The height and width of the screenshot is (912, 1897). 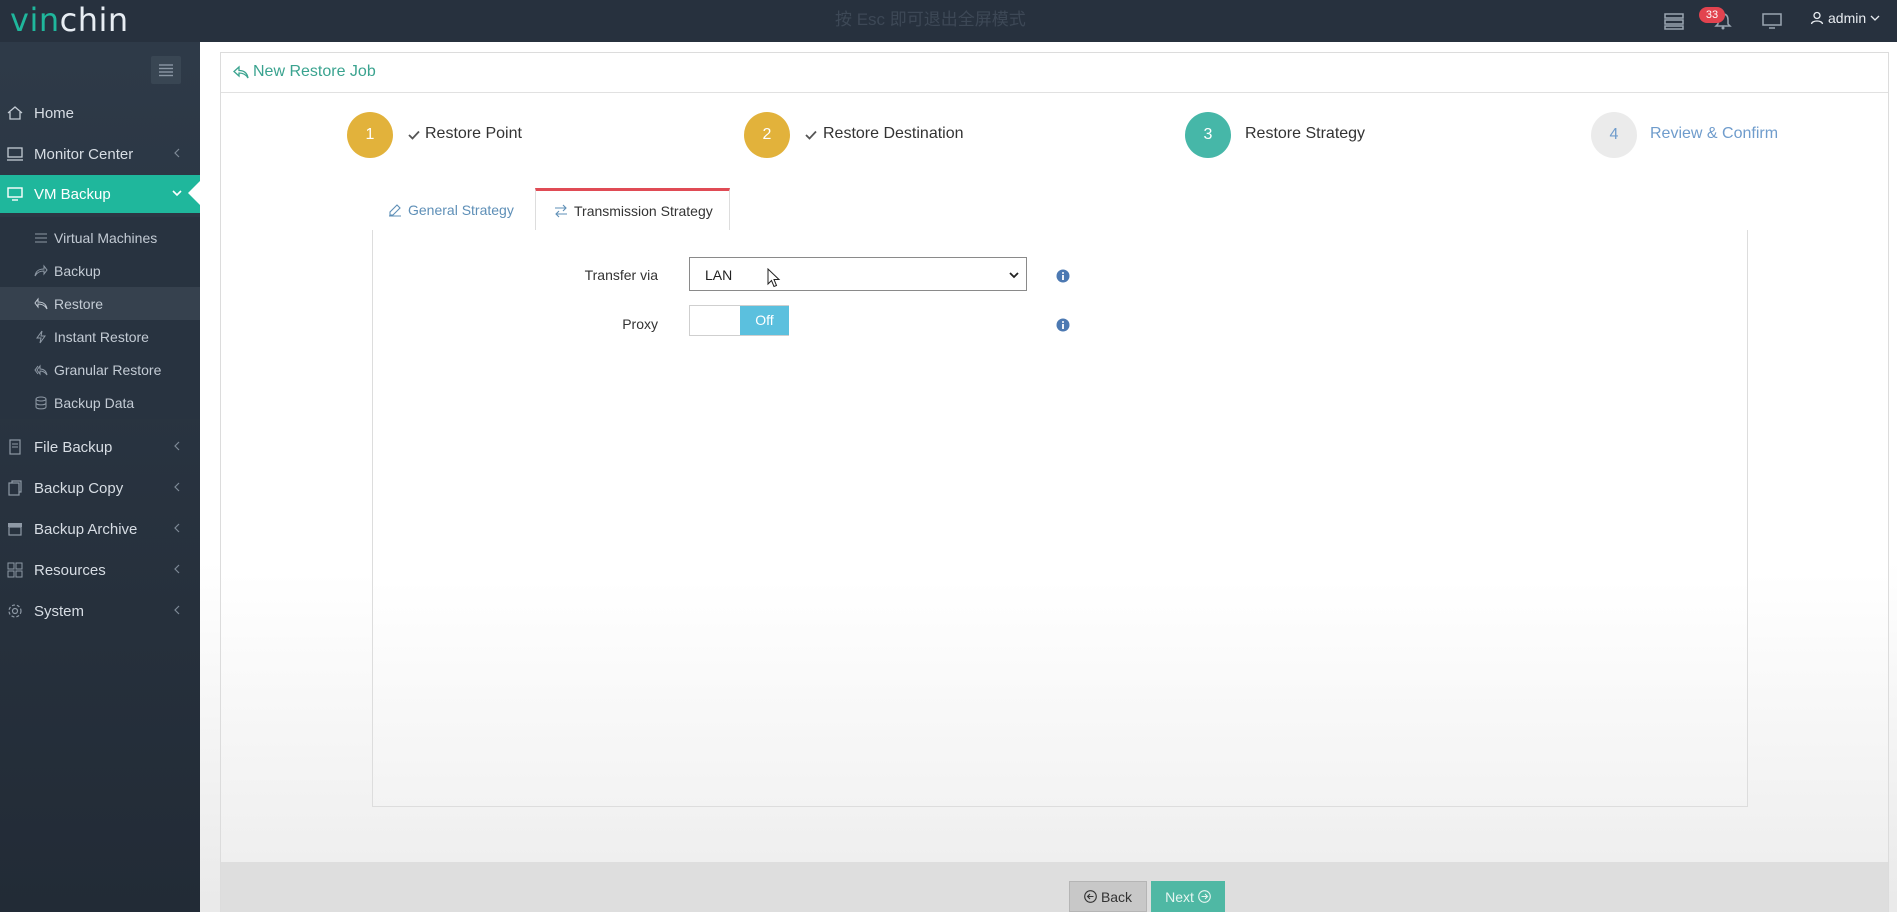 What do you see at coordinates (41, 337) in the screenshot?
I see `bolt-icon` at bounding box center [41, 337].